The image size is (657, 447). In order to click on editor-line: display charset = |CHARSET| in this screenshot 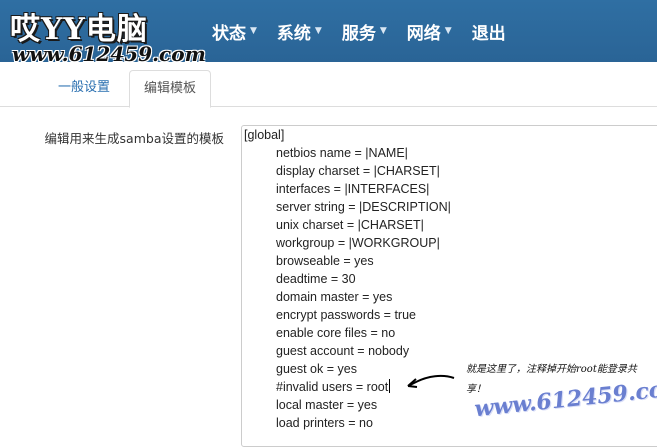, I will do `click(358, 171)`.